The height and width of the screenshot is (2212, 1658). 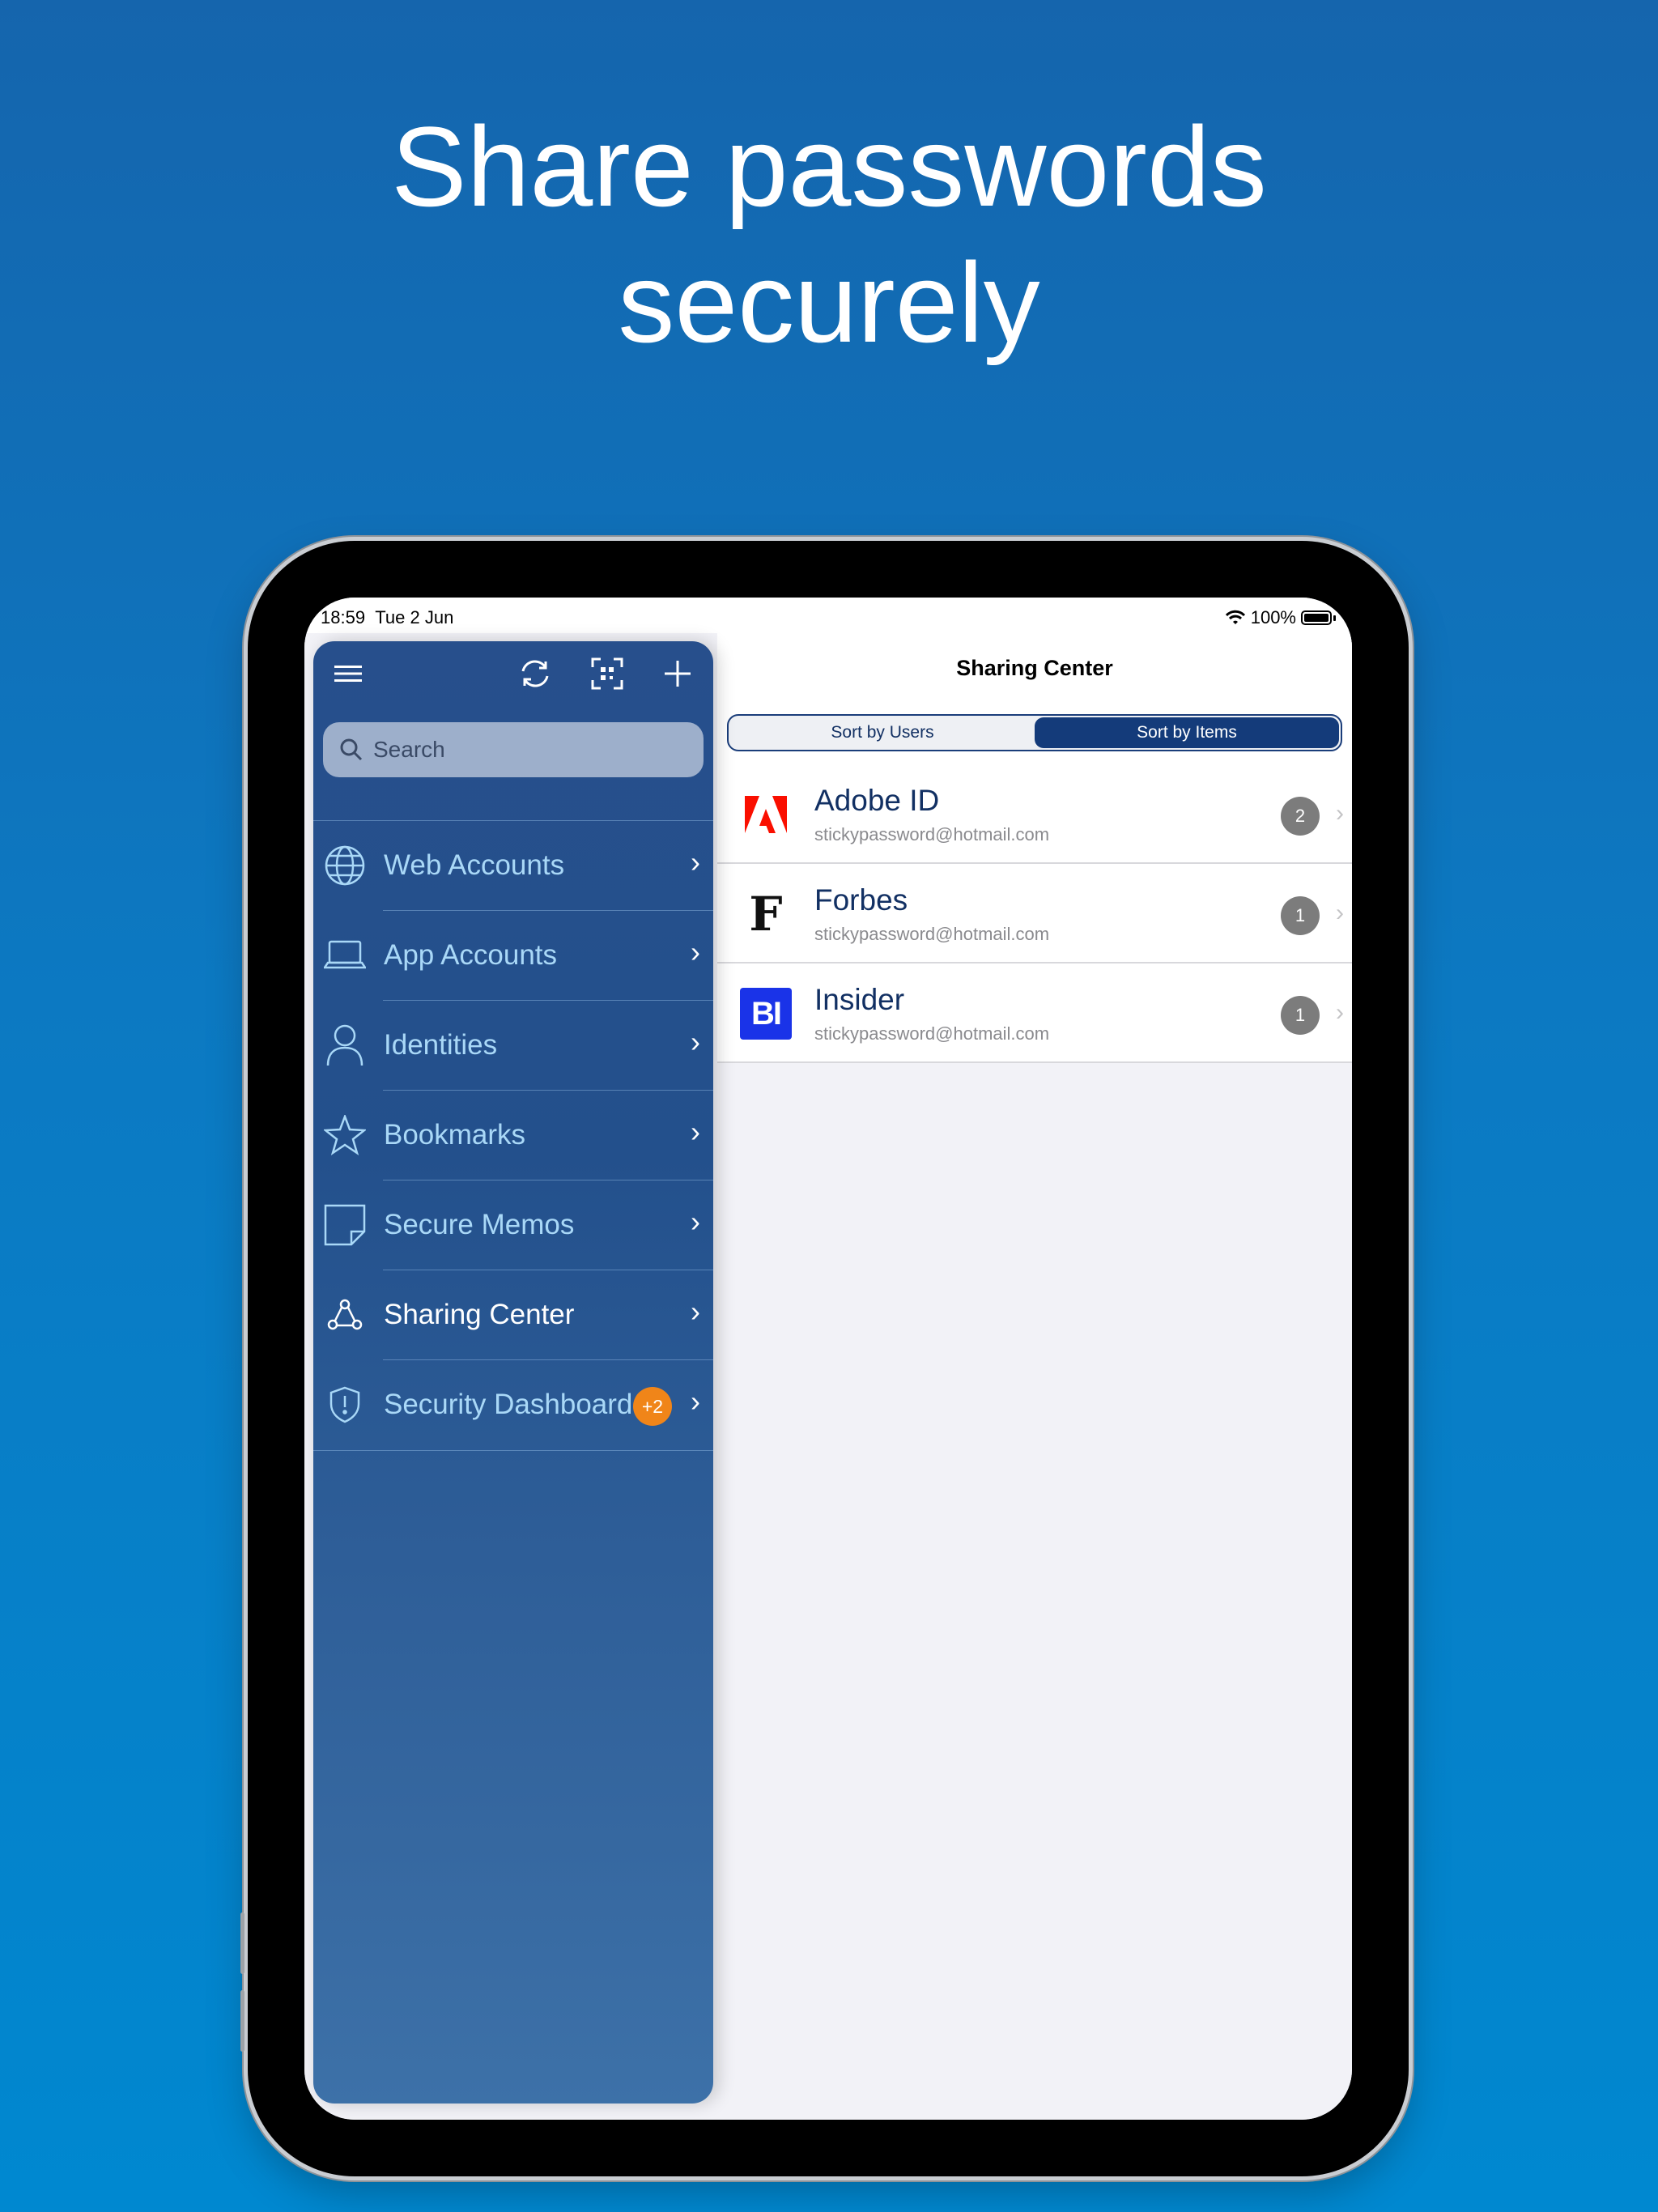 What do you see at coordinates (455, 1135) in the screenshot?
I see `sidebar-item-label: Bookmarks` at bounding box center [455, 1135].